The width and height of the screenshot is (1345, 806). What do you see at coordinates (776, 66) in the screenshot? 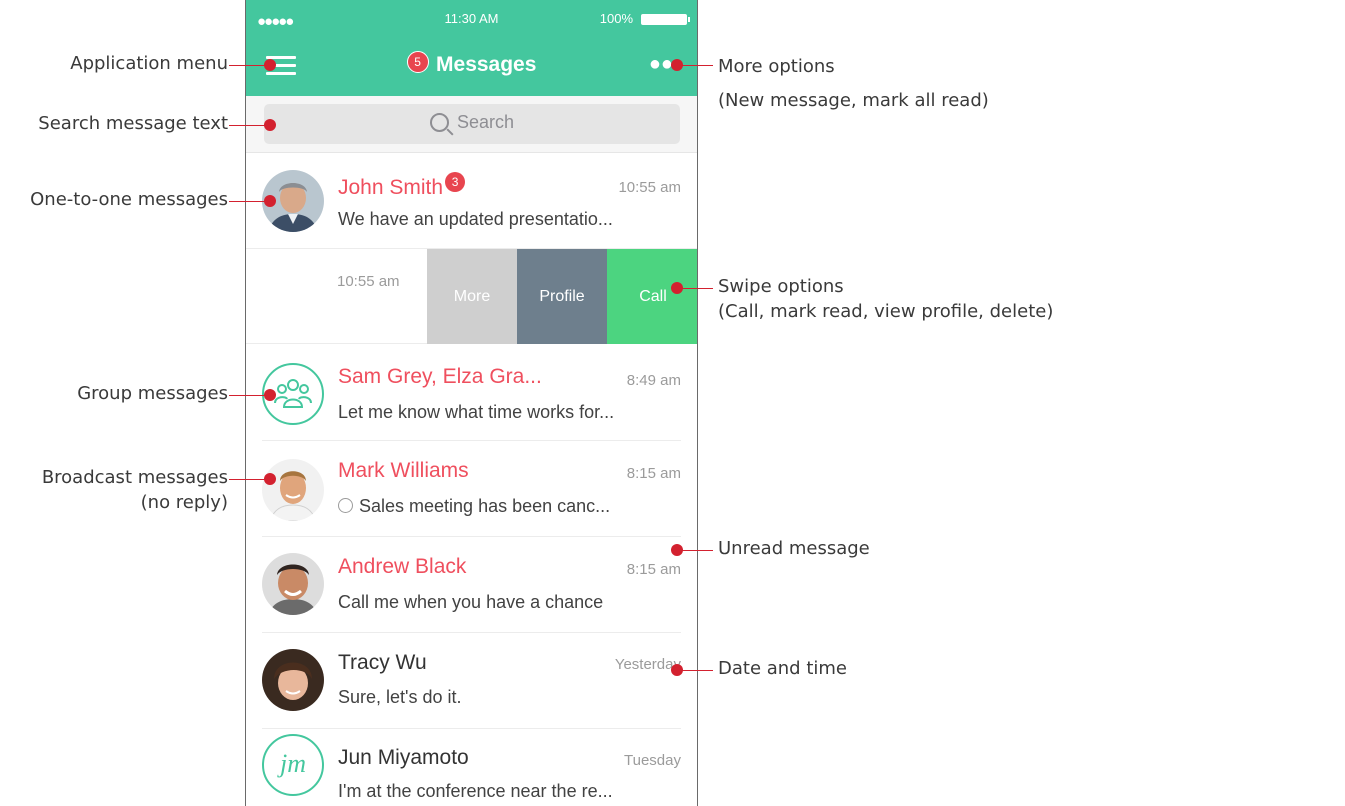
I see `annotation-label: More options` at bounding box center [776, 66].